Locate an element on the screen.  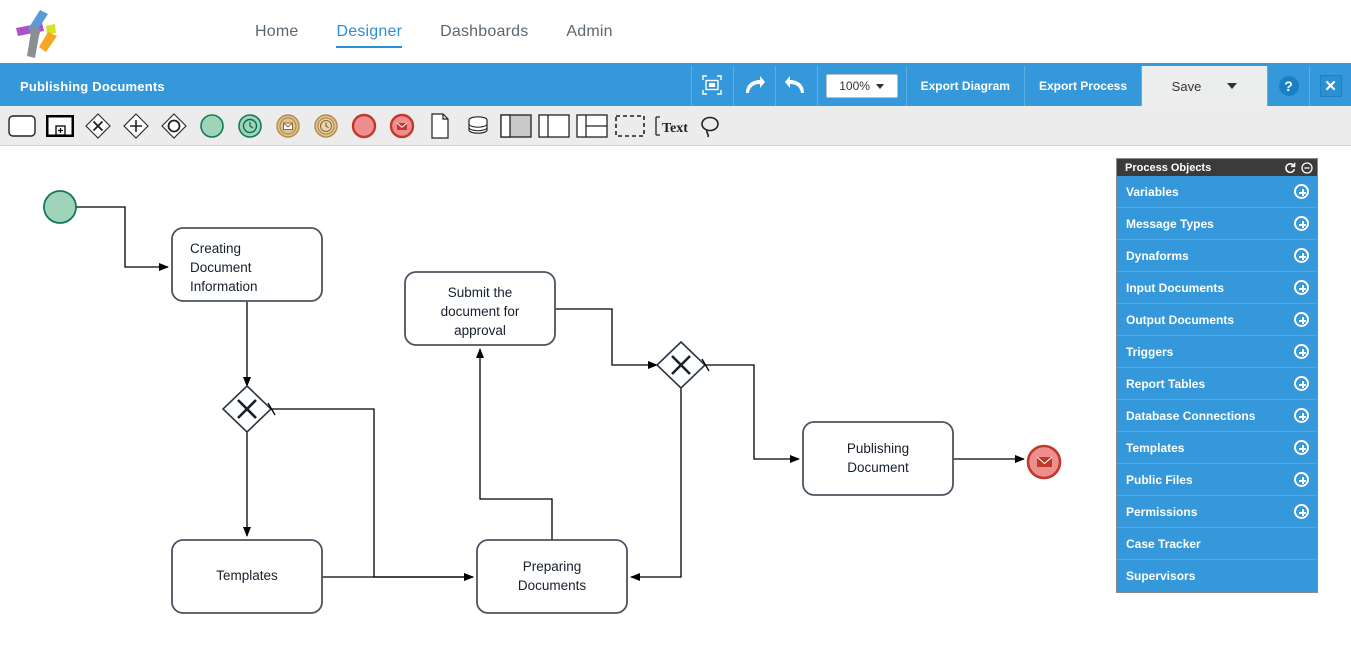
question-mark-icon: ? is located at coordinates (1288, 86).